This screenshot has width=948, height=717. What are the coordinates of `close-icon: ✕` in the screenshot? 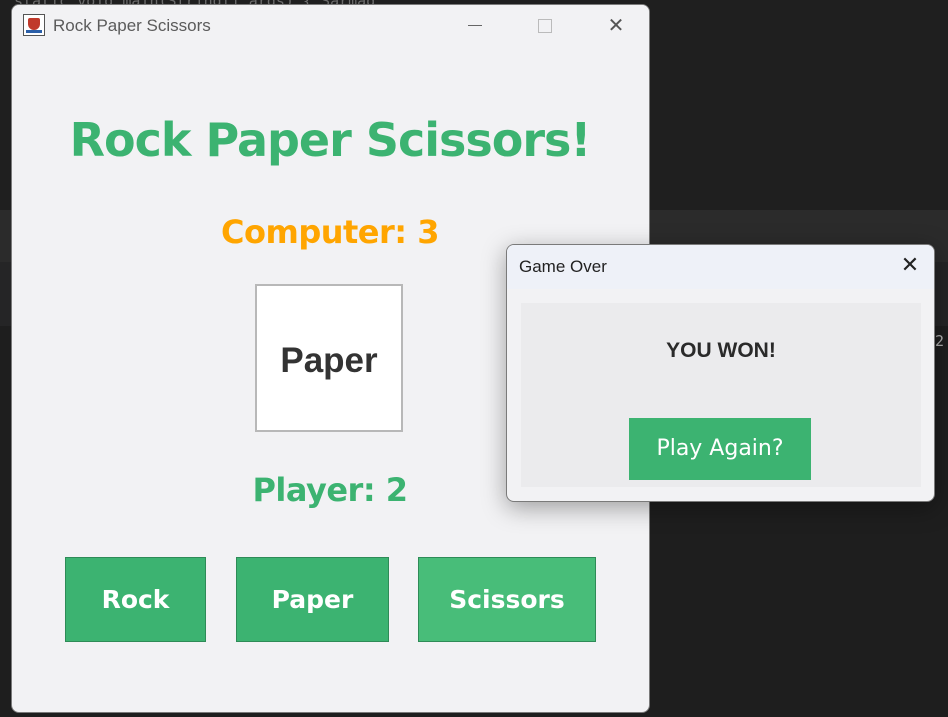 It's located at (616, 26).